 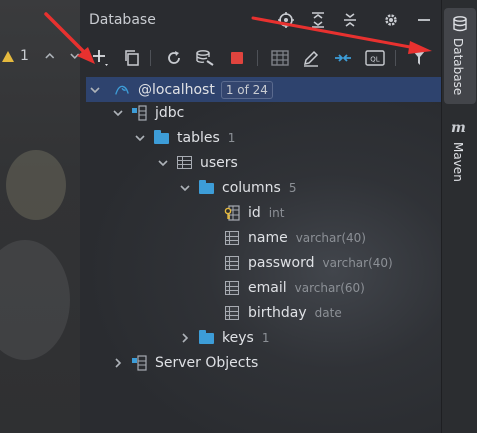 What do you see at coordinates (318, 20) in the screenshot?
I see `expand-all-icon` at bounding box center [318, 20].